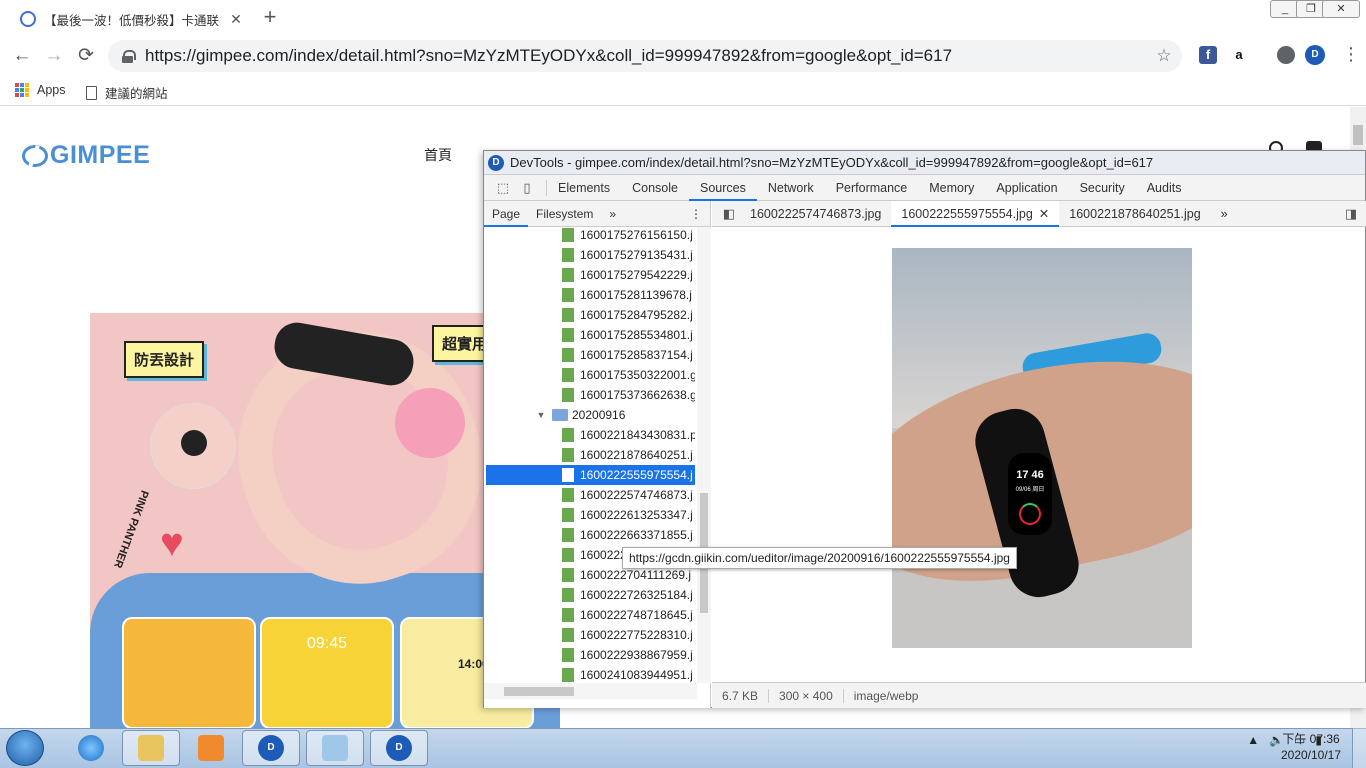  What do you see at coordinates (1239, 55) in the screenshot?
I see `amazon-extension-icon: a` at bounding box center [1239, 55].